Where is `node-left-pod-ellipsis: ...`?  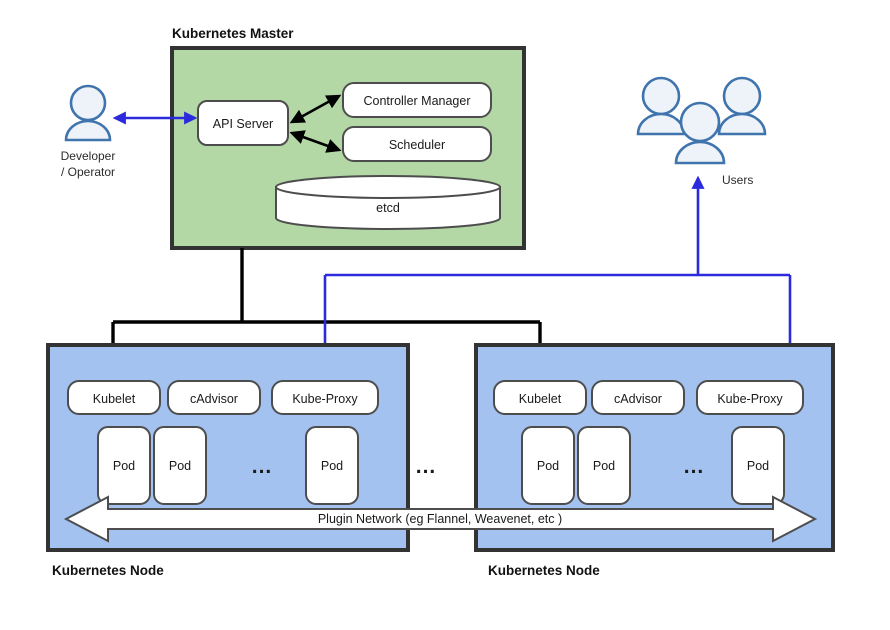
node-left-pod-ellipsis: ... is located at coordinates (262, 466).